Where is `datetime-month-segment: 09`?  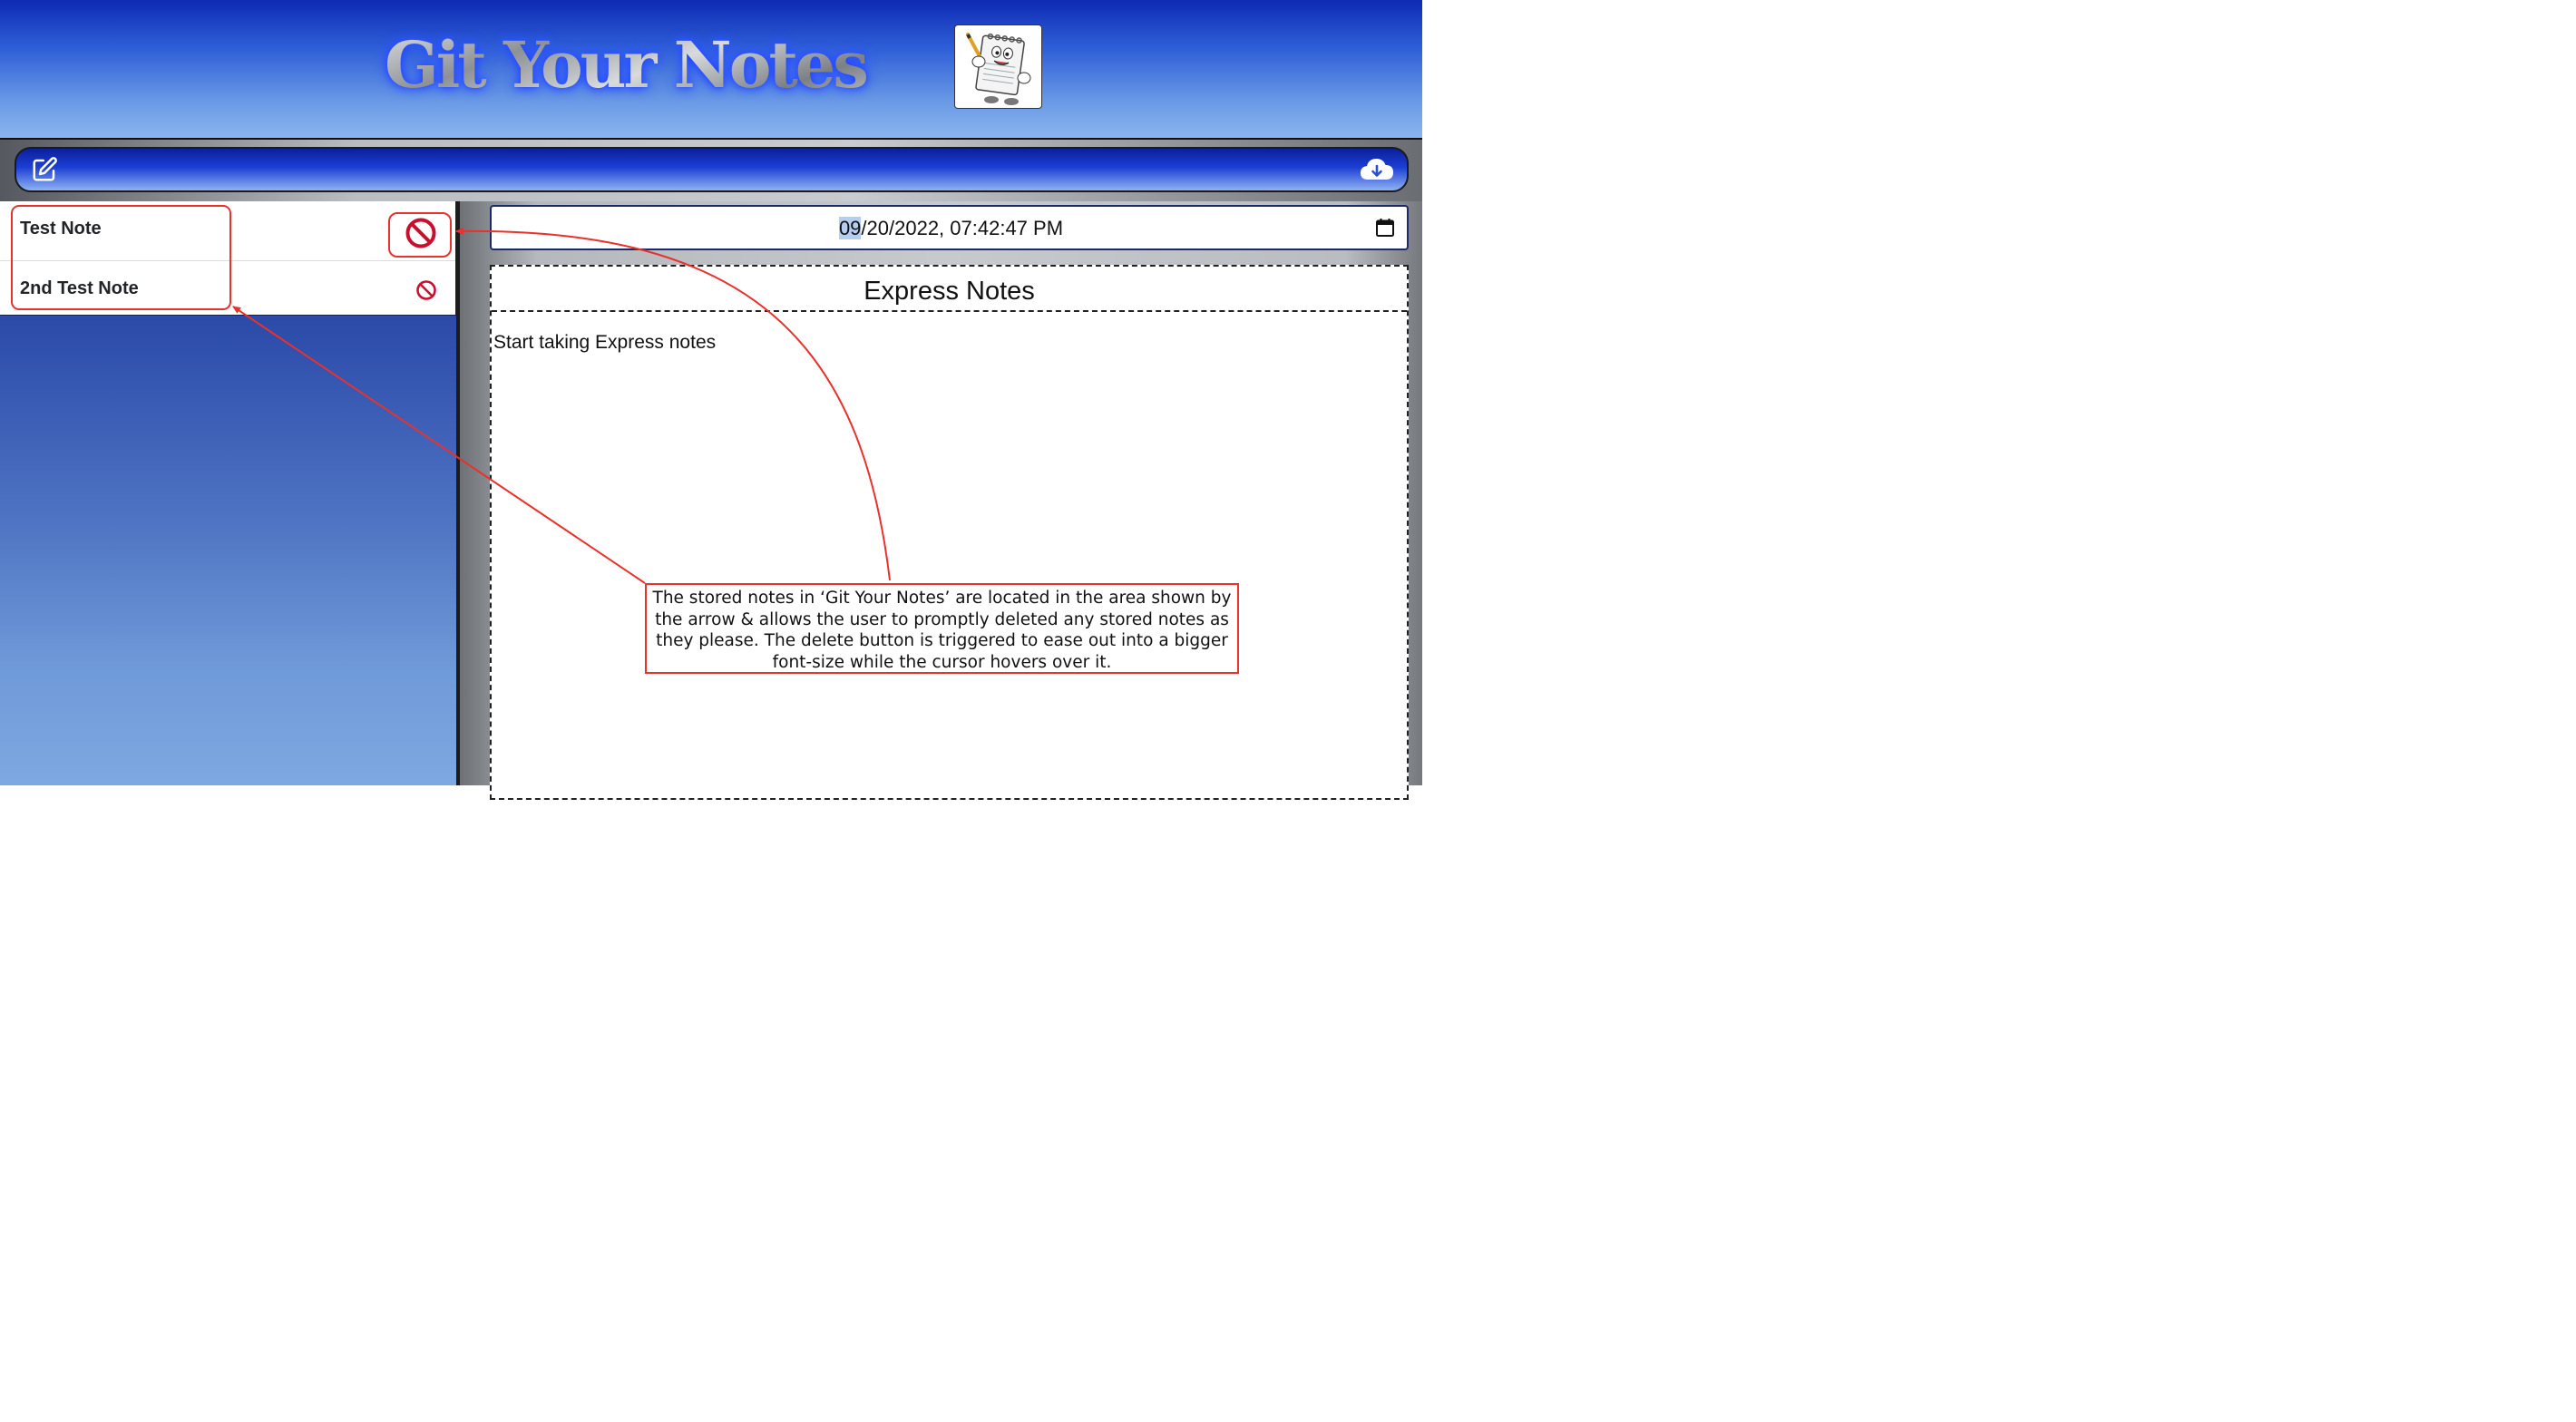 datetime-month-segment: 09 is located at coordinates (850, 228).